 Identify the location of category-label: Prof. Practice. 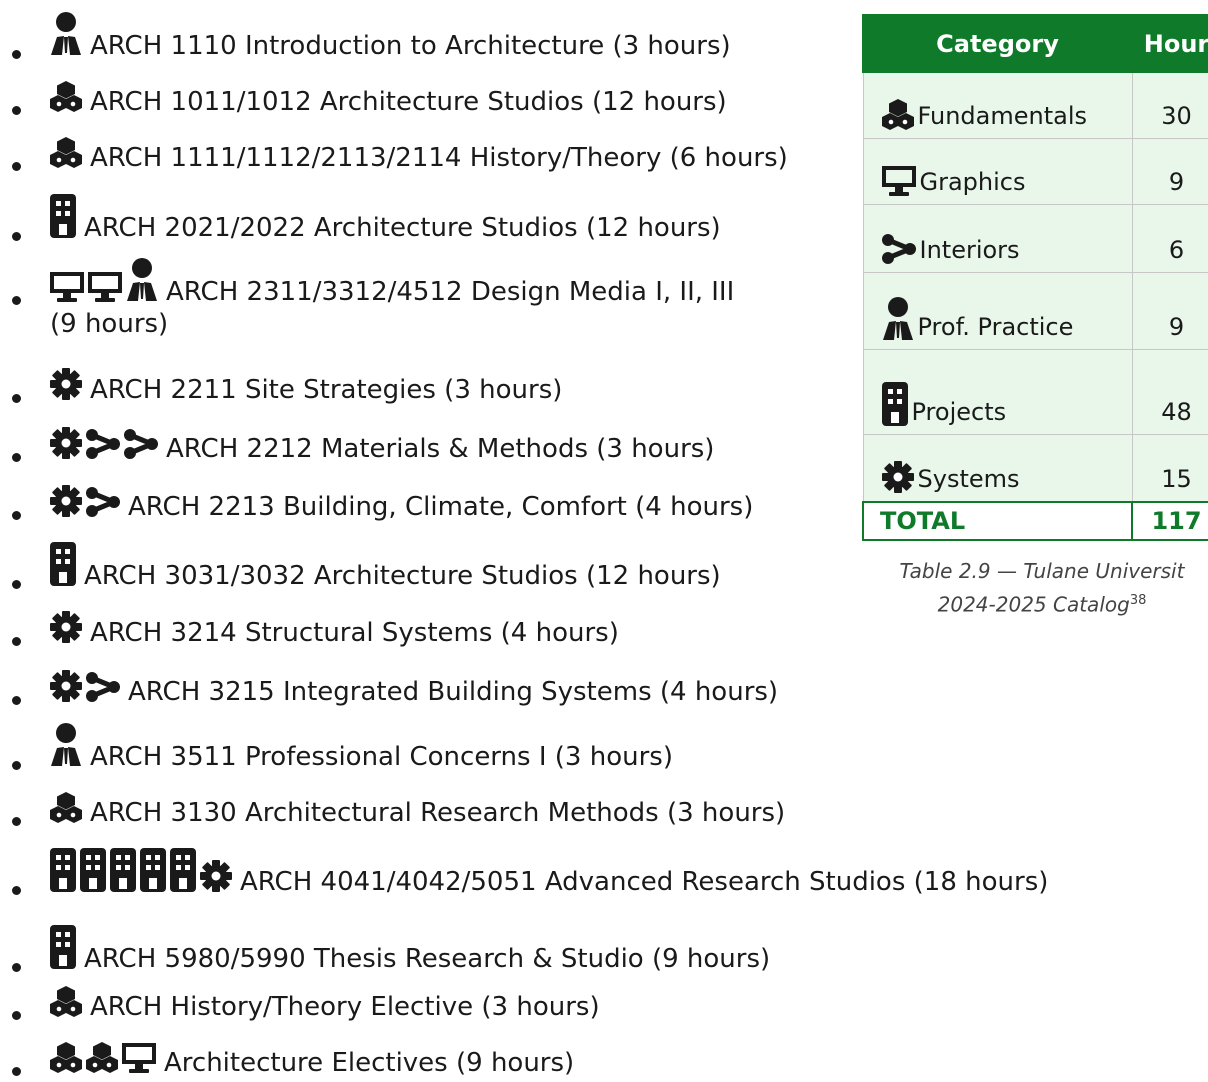
(995, 326).